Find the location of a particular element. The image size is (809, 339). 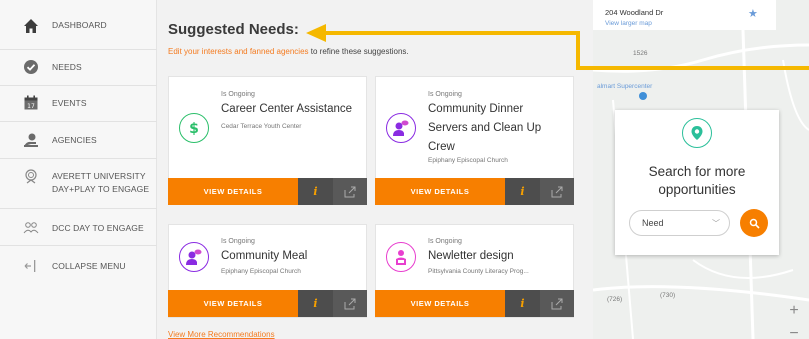

calendar-icon: 17 is located at coordinates (31, 103).